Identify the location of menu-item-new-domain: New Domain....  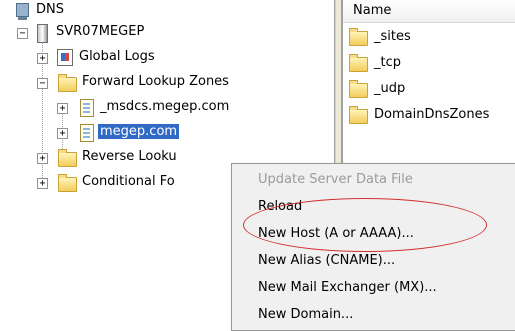
(305, 318).